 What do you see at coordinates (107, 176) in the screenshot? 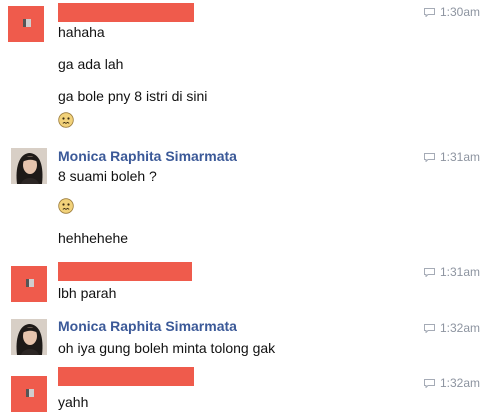
I see `message-text: 8 suami boleh ?` at bounding box center [107, 176].